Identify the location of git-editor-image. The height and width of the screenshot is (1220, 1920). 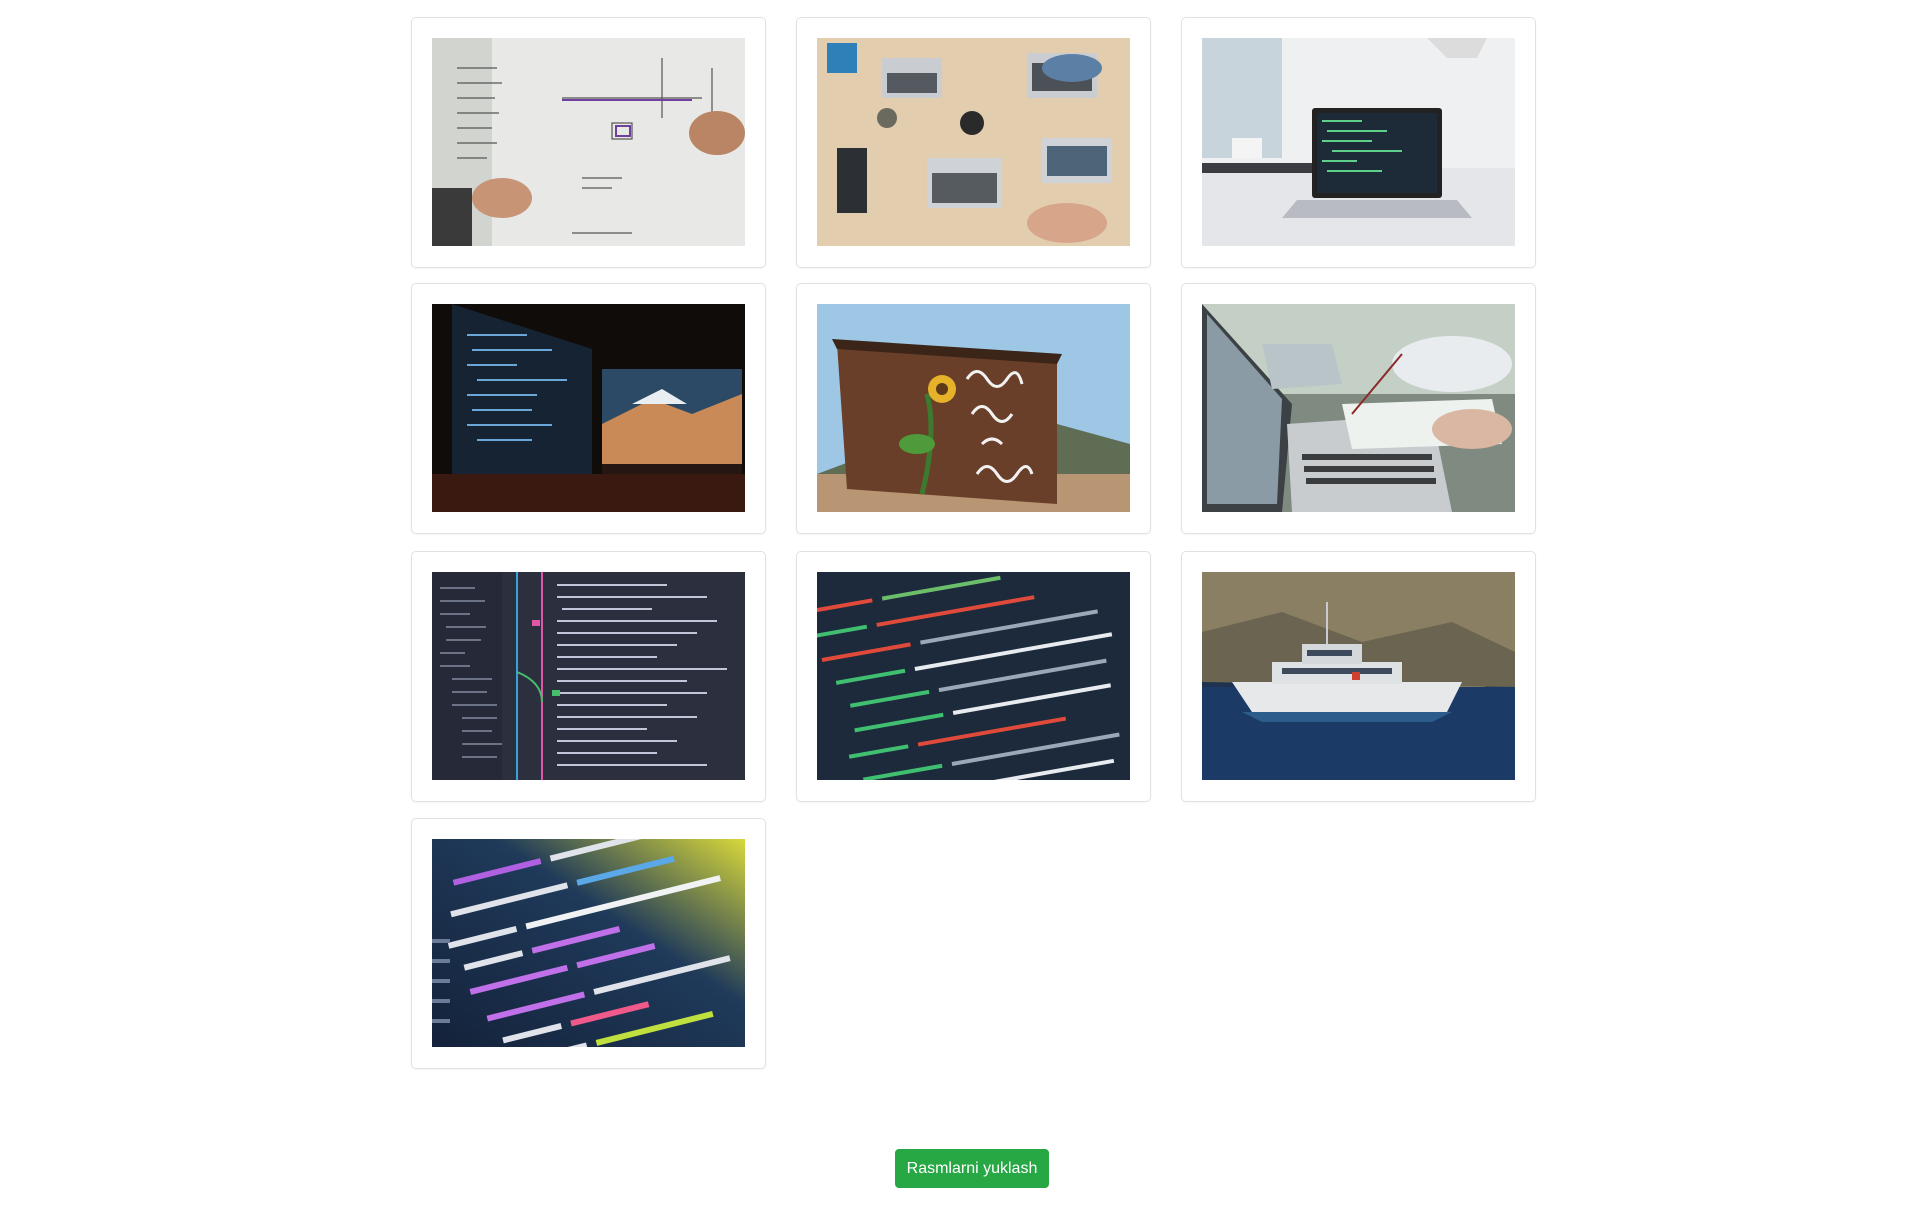
(588, 676).